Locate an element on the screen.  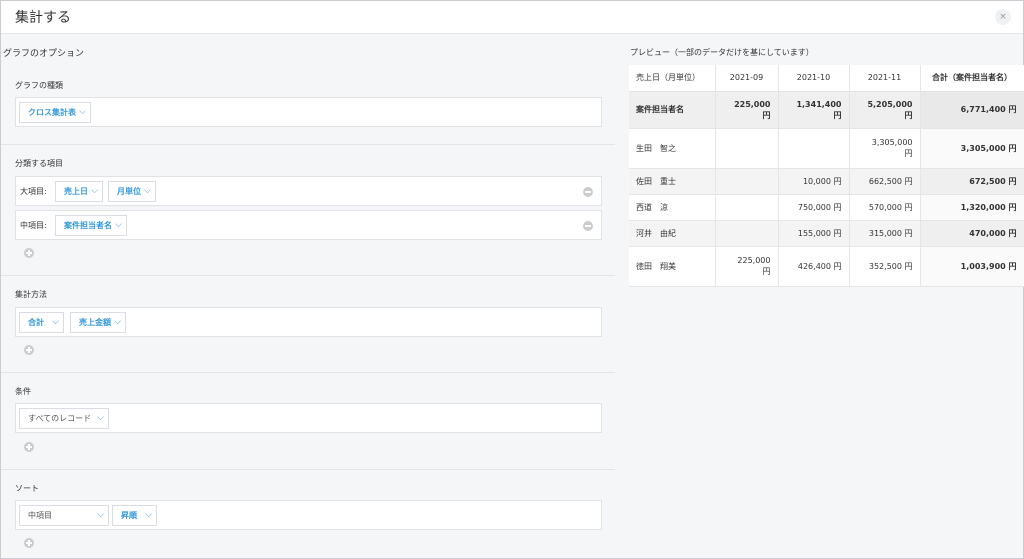
dialog-header: 集計する × is located at coordinates (512, 17).